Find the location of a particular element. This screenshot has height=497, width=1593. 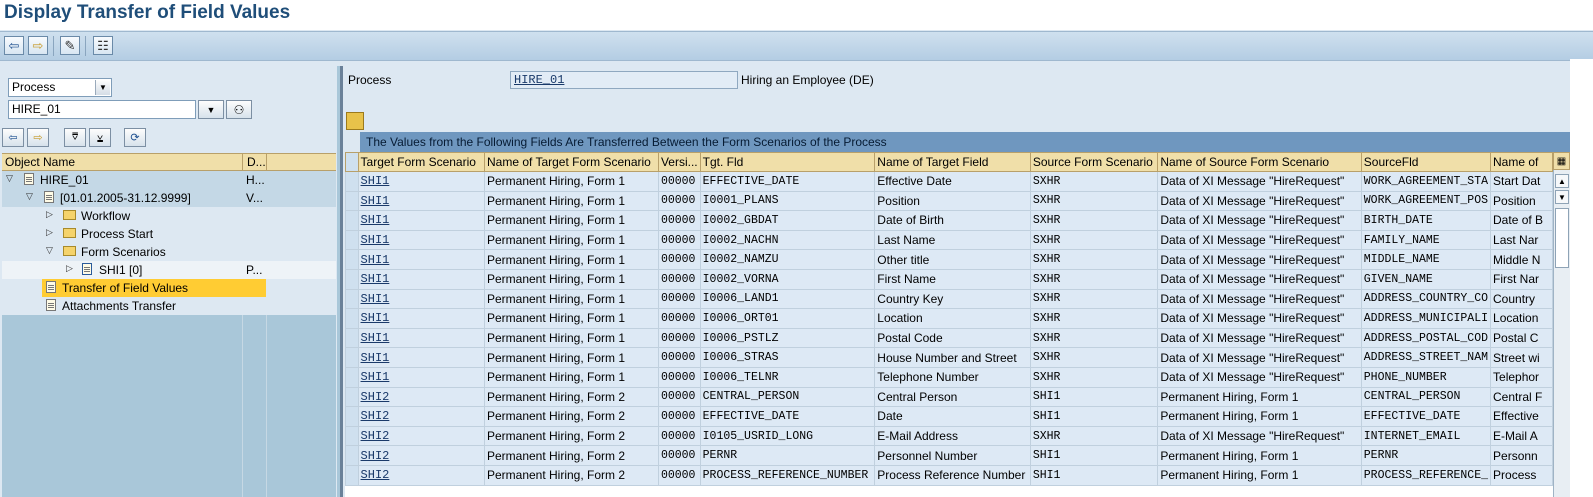

cell-source-field: WORK_AGREEMENT_POS is located at coordinates (1426, 201).